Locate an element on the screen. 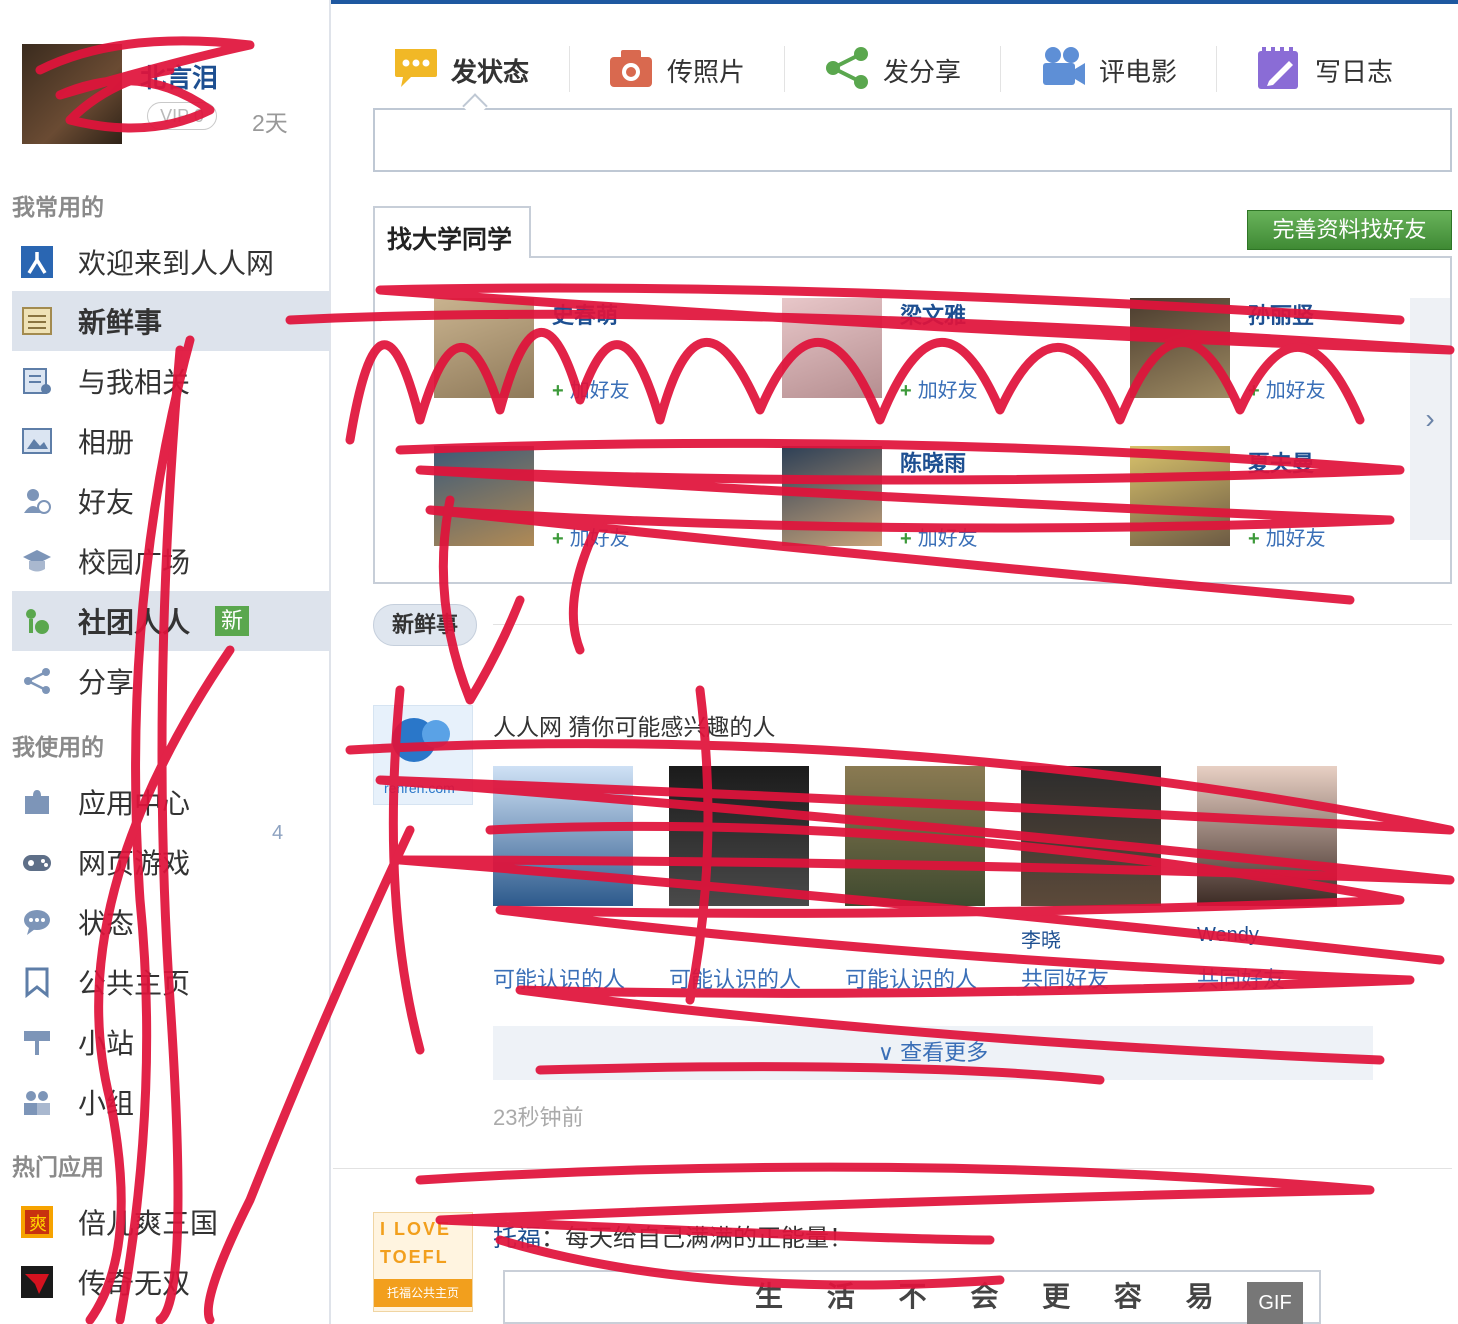 This screenshot has height=1324, width=1458. feed-item-title: 托福：每天给自己满满的正能量！ is located at coordinates (673, 1238).